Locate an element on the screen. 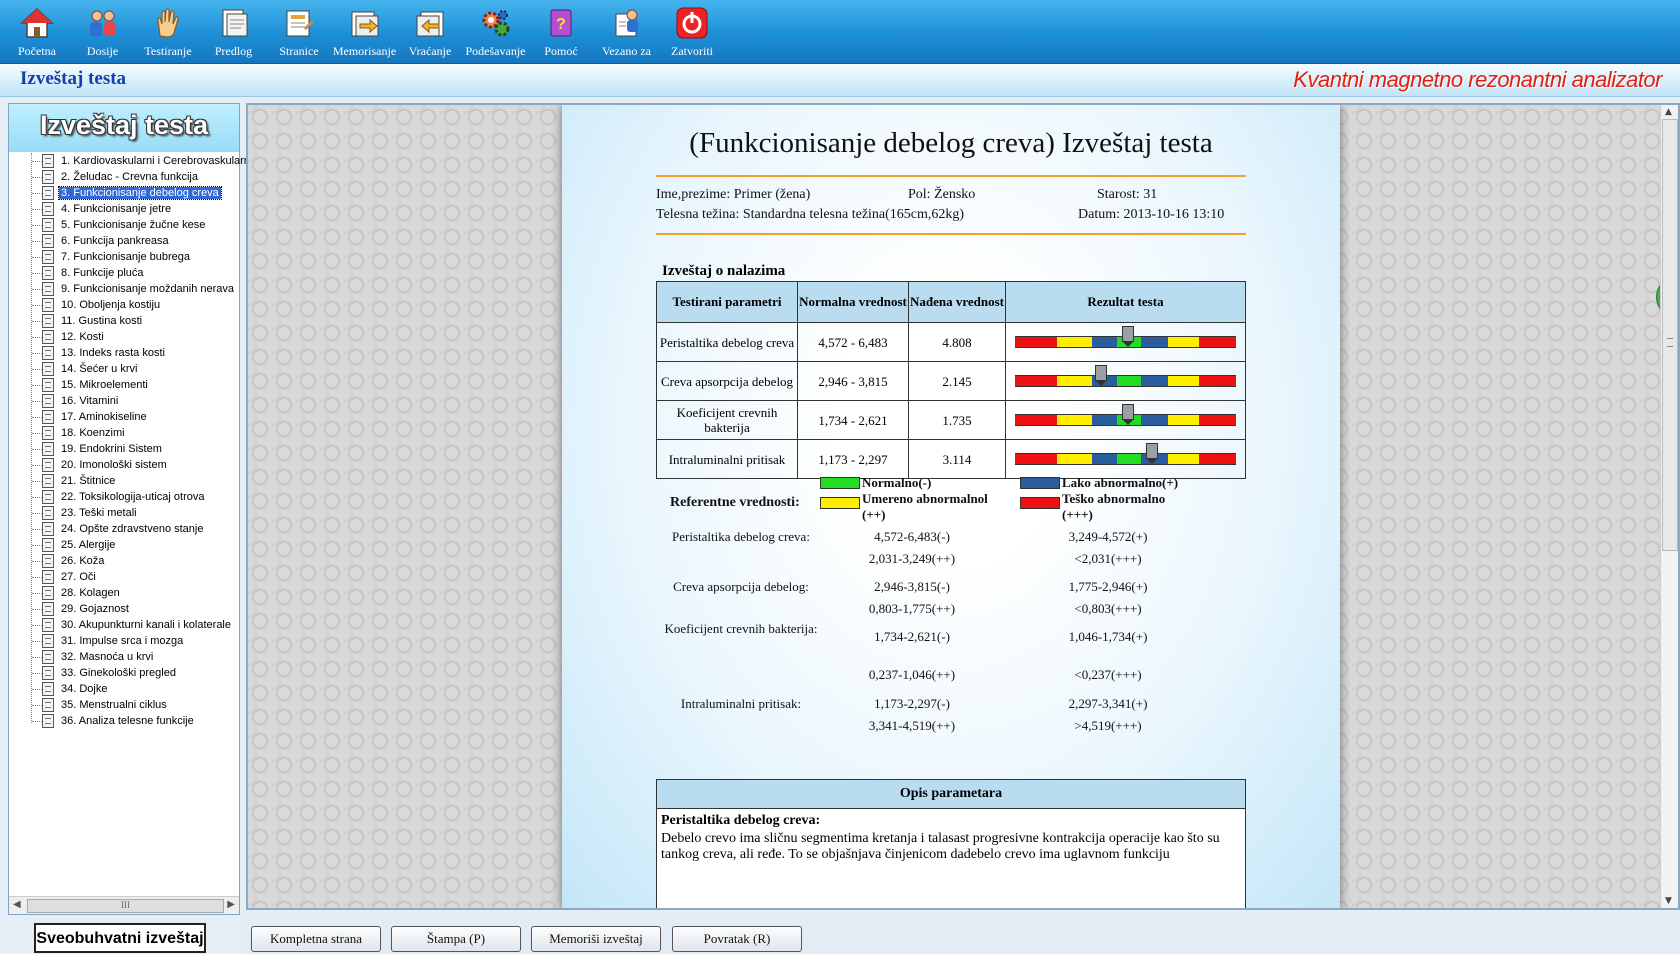 The width and height of the screenshot is (1680, 954). report-list-item-label: 19. Endokrini Sistem is located at coordinates (111, 449).